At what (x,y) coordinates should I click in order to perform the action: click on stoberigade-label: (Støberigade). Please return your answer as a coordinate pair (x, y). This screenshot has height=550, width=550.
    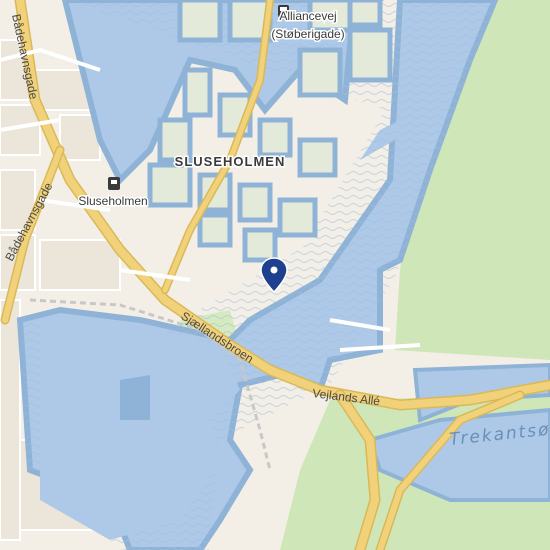
    Looking at the image, I should click on (307, 34).